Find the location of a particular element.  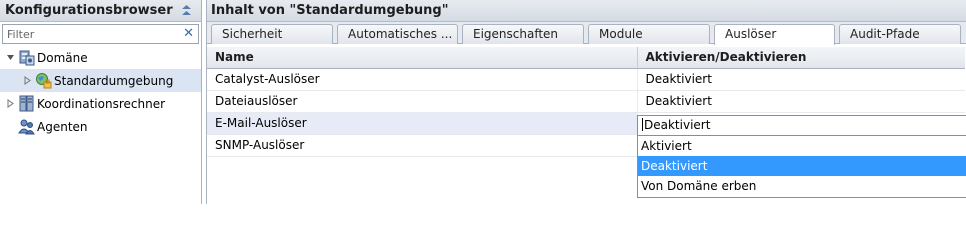

tree-item-standardumgebung: Standardumgebung is located at coordinates (100, 80).